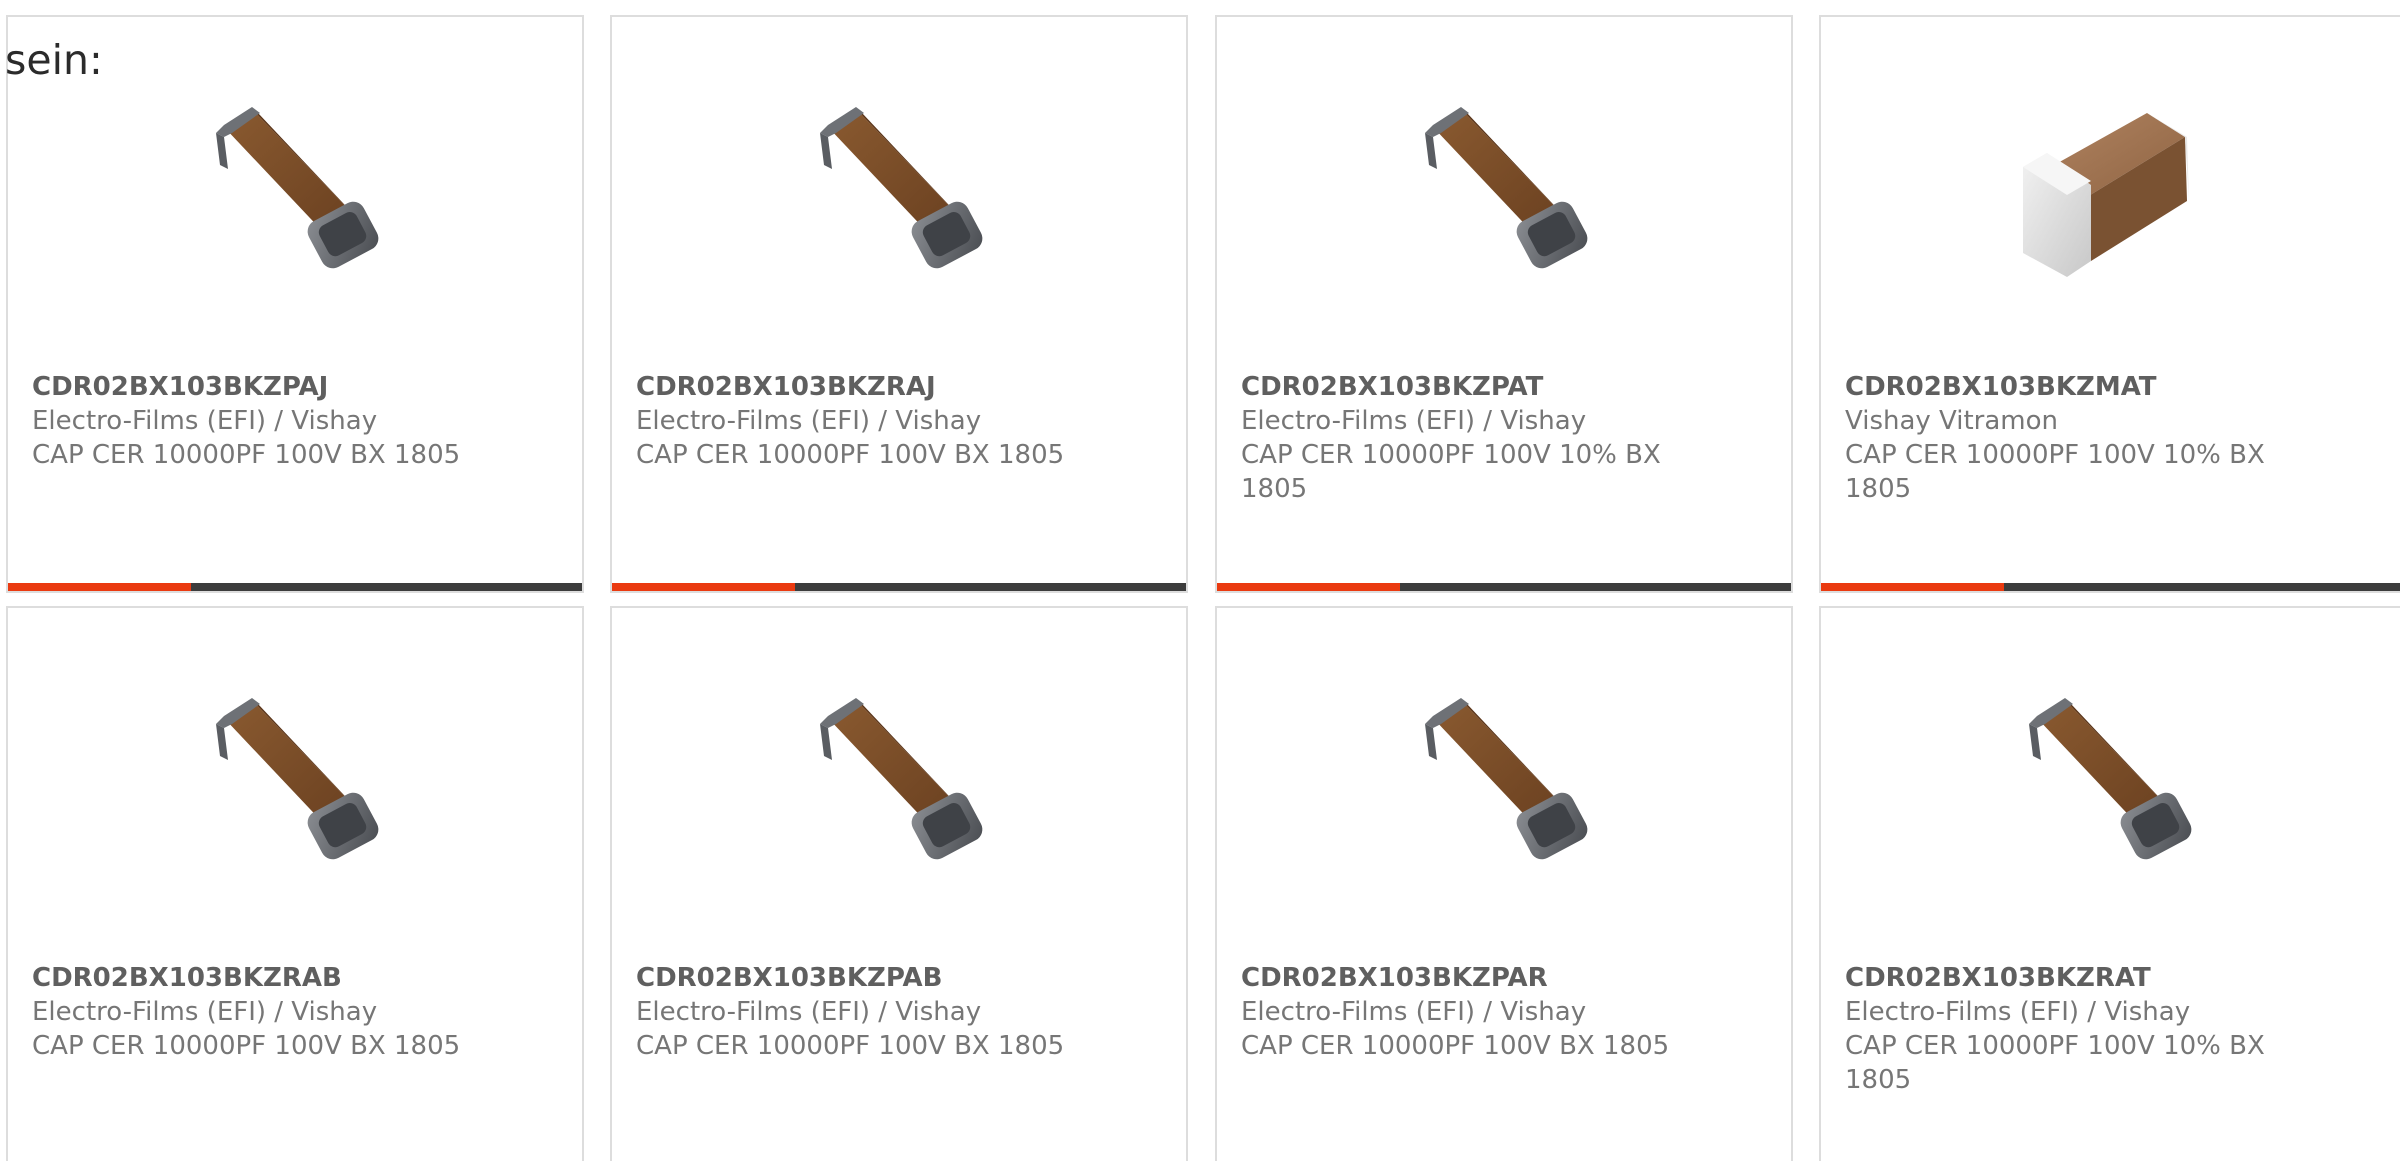  Describe the element at coordinates (2075, 387) in the screenshot. I see `part-number: CDR02BX103BKZMAT` at that location.